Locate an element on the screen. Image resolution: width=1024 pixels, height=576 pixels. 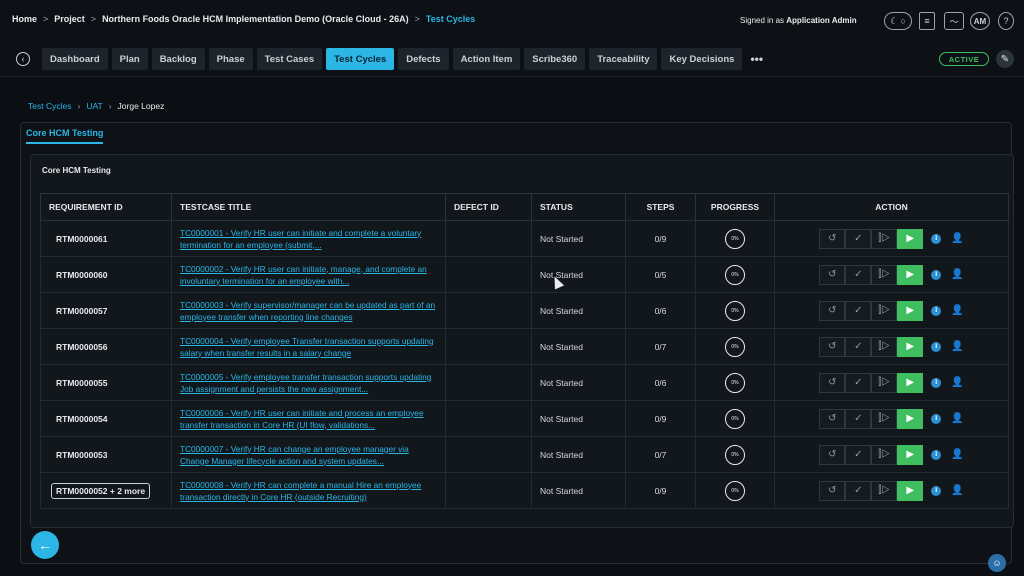
help-icon: ? is located at coordinates (1006, 21).